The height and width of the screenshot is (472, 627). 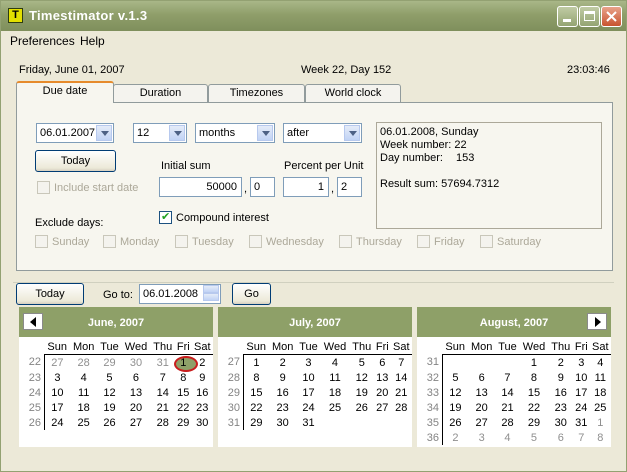 I want to click on tab-duration: Duration, so click(x=160, y=93).